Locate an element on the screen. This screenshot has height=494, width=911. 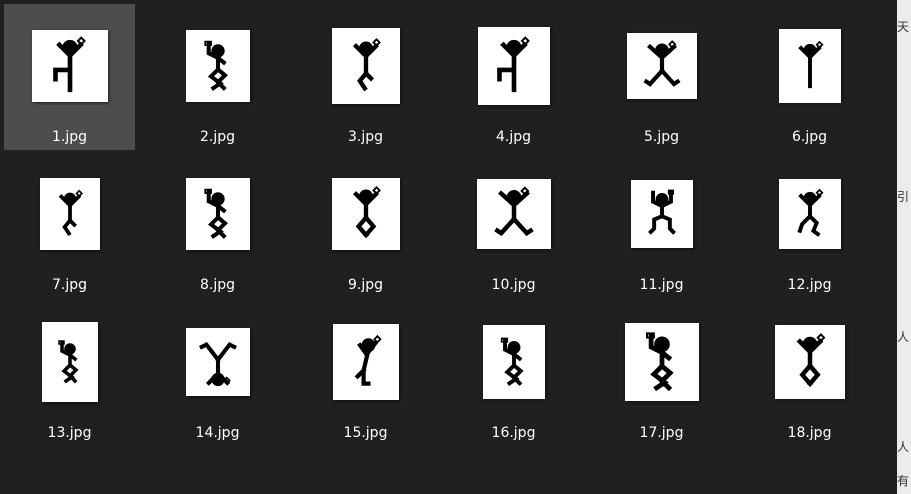
file-name-label: 7.jpg is located at coordinates (69, 285).